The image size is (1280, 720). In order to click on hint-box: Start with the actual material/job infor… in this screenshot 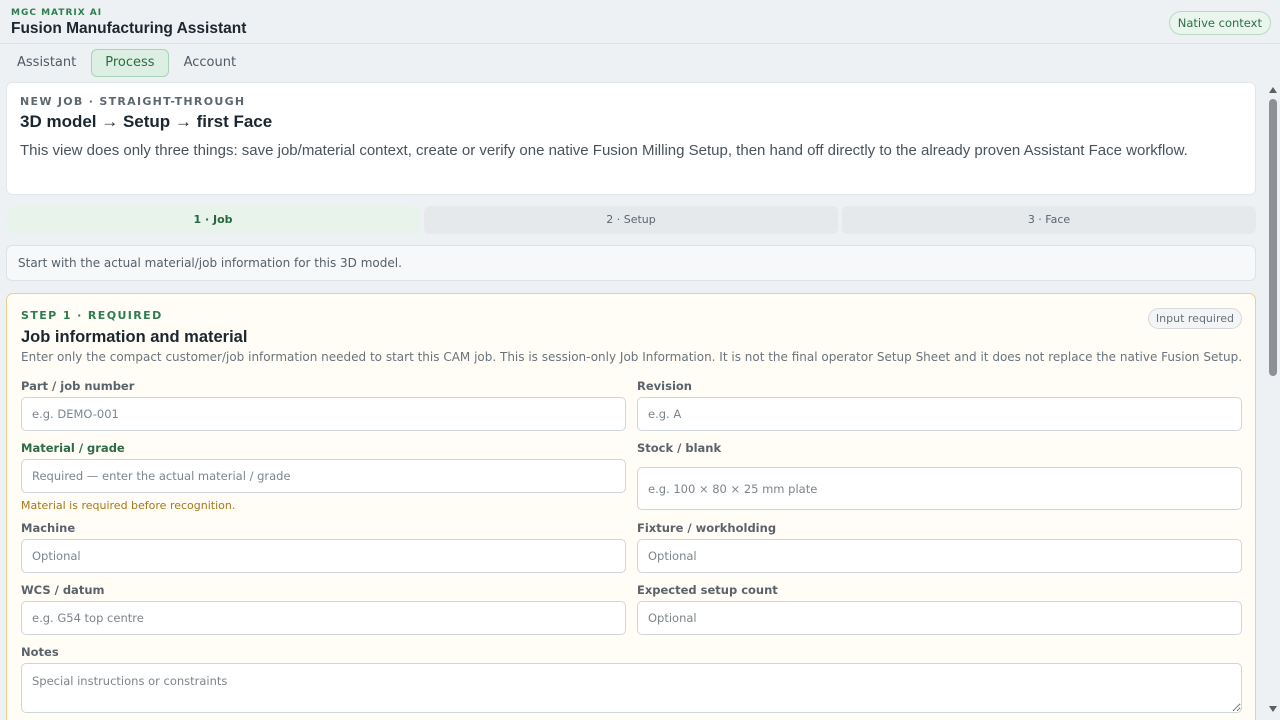, I will do `click(631, 263)`.